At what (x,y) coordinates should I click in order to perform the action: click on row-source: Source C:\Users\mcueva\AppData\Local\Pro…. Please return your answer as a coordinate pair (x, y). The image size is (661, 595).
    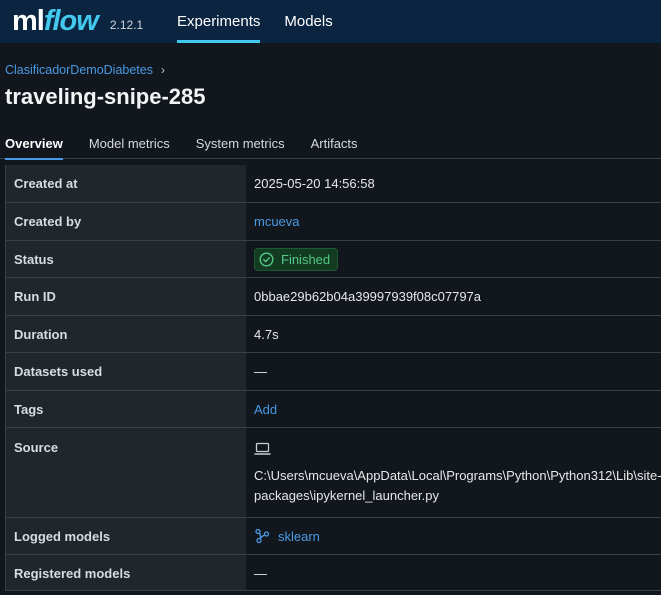
    Looking at the image, I should click on (333, 472).